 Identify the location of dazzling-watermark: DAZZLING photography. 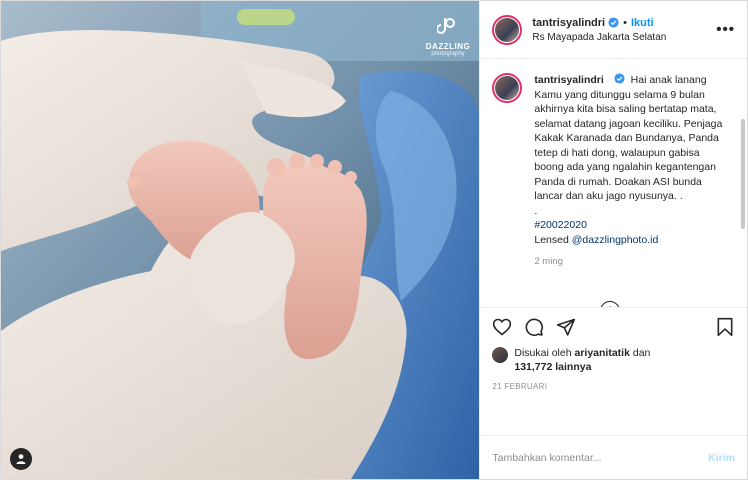
(448, 36).